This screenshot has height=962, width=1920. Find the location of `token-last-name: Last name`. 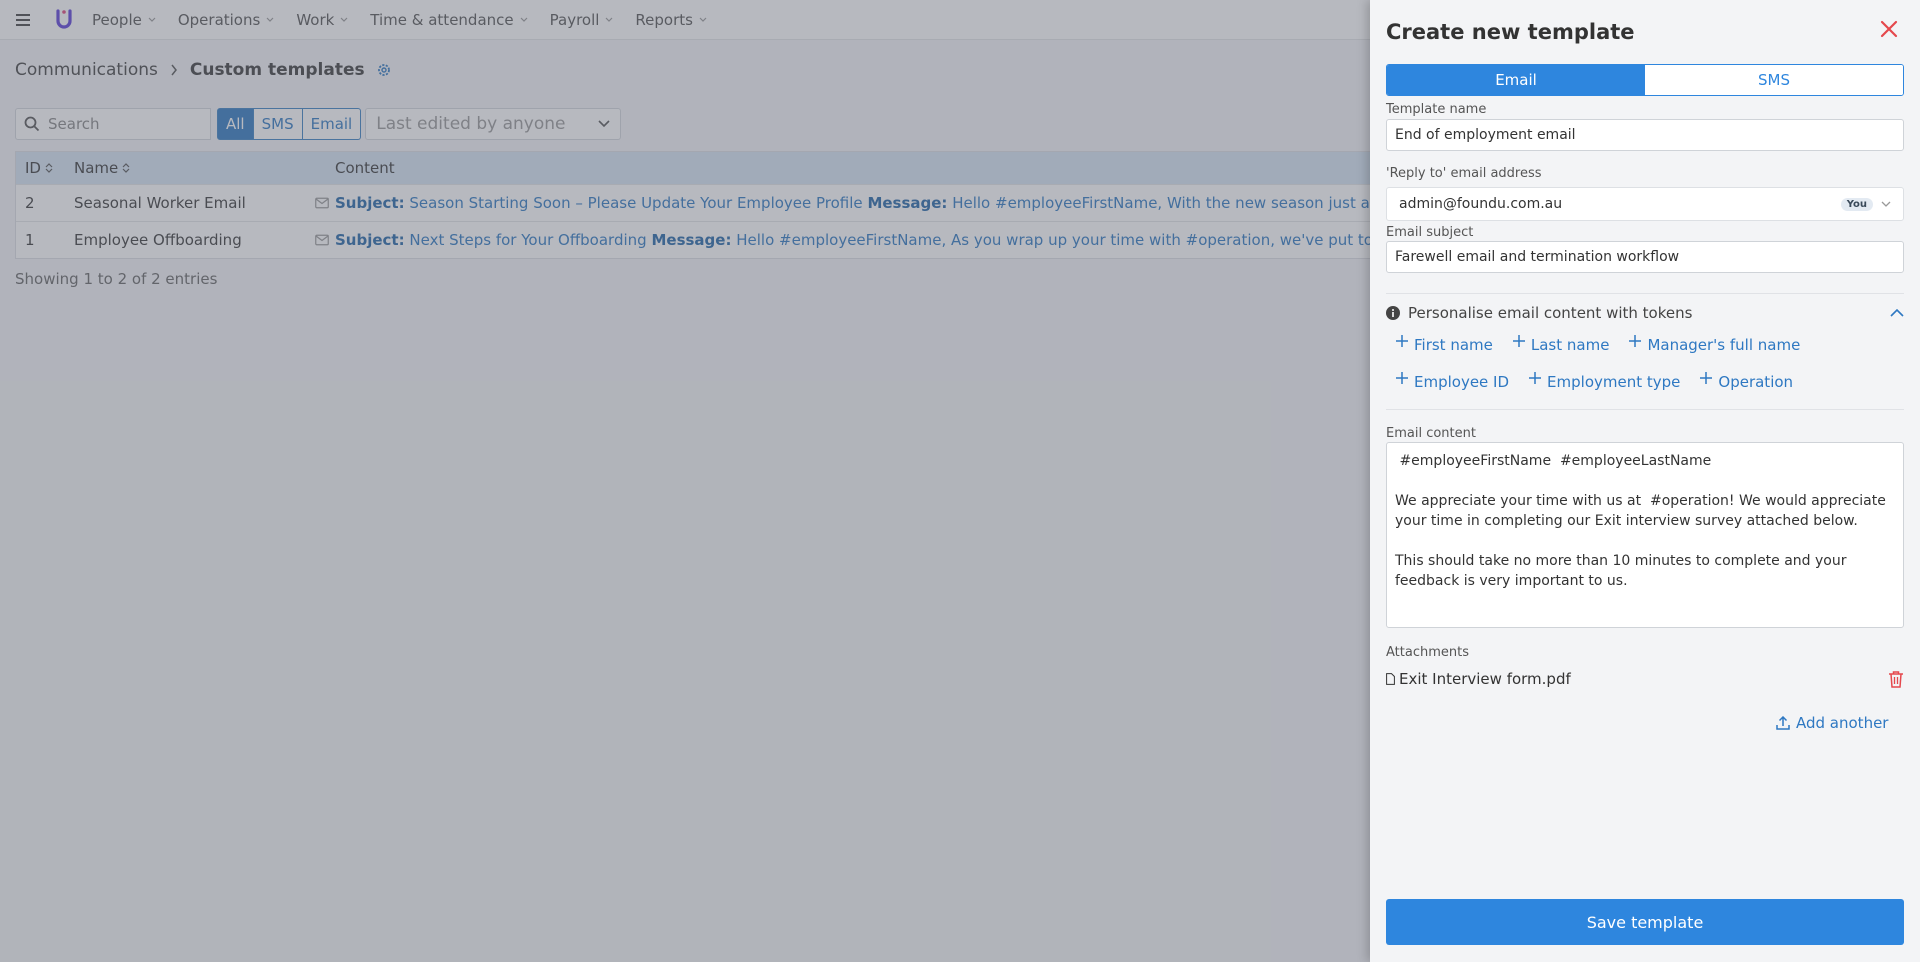

token-last-name: Last name is located at coordinates (1560, 344).